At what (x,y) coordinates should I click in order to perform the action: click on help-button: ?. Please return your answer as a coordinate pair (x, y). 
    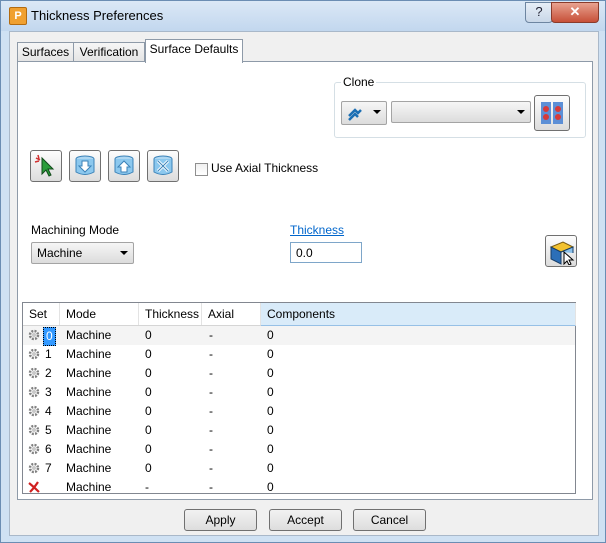
    Looking at the image, I should click on (539, 12).